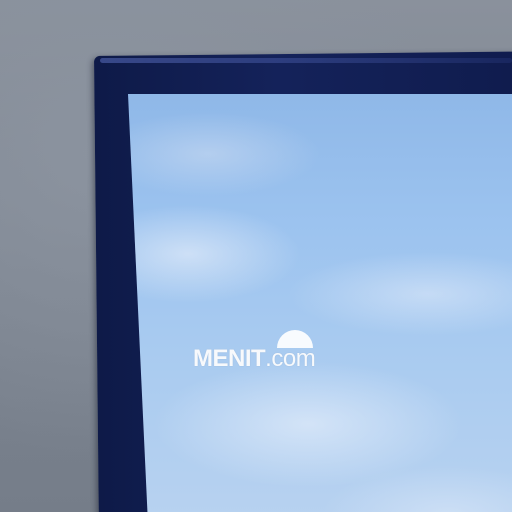  What do you see at coordinates (229, 358) in the screenshot?
I see `watermark-brand: MENIT` at bounding box center [229, 358].